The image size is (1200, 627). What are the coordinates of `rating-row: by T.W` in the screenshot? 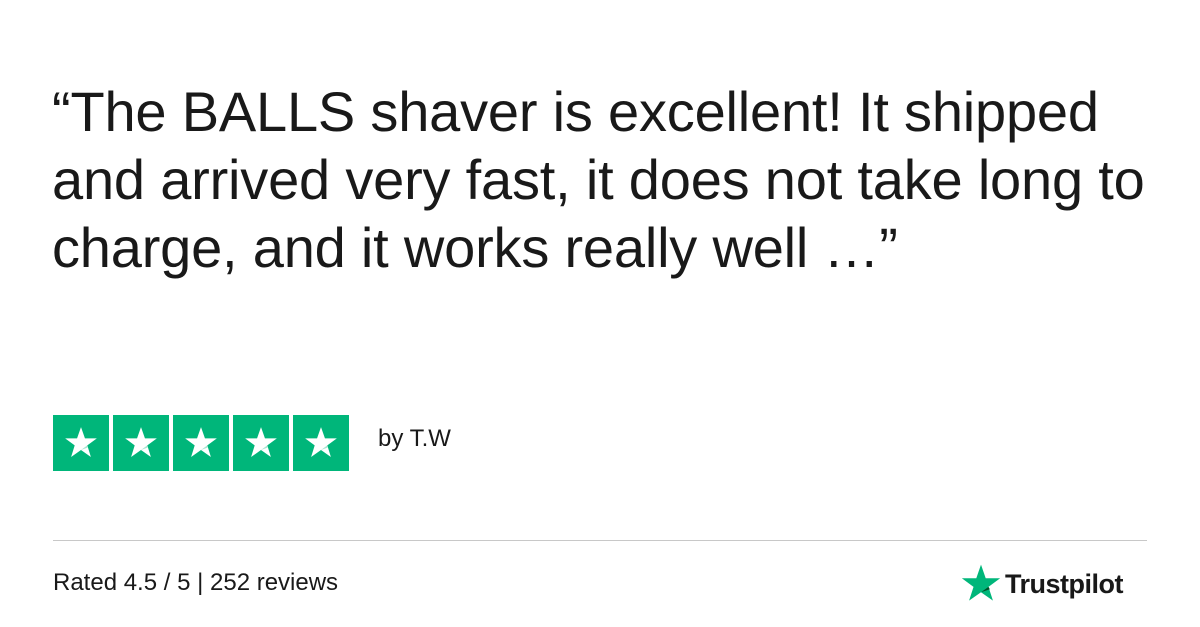 It's located at (252, 443).